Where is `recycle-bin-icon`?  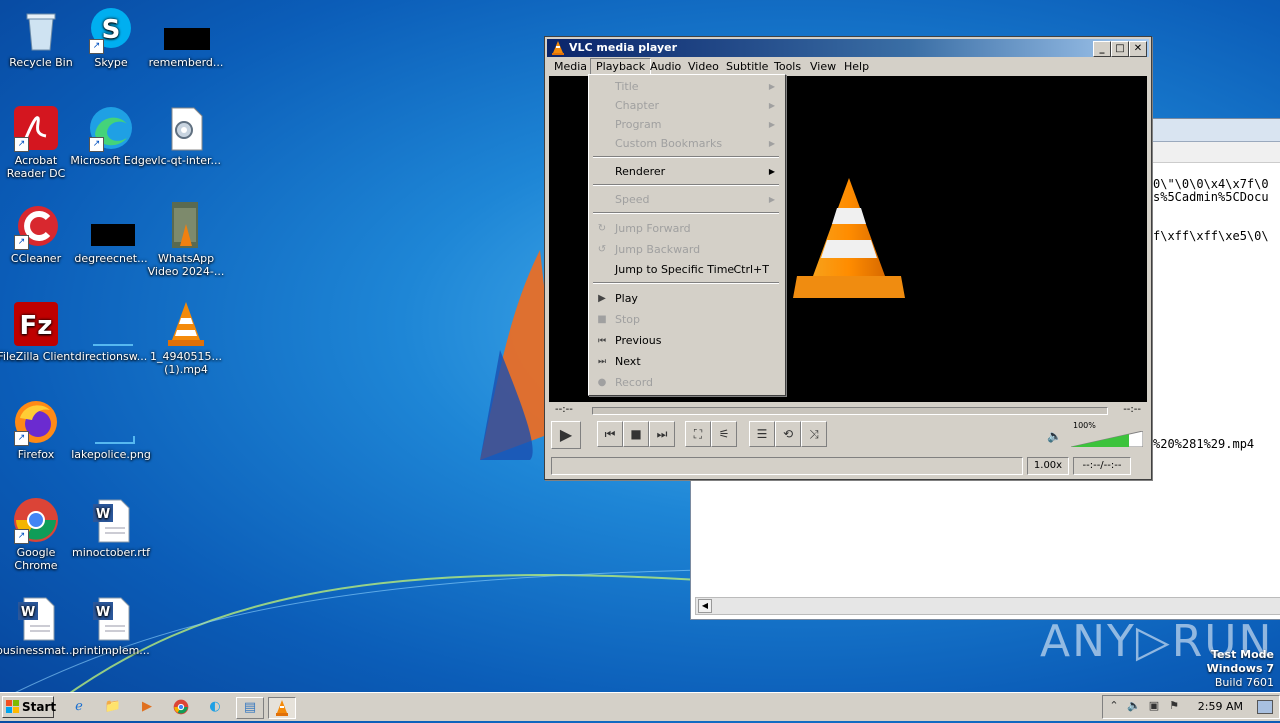
recycle-bin-icon is located at coordinates (41, 30).